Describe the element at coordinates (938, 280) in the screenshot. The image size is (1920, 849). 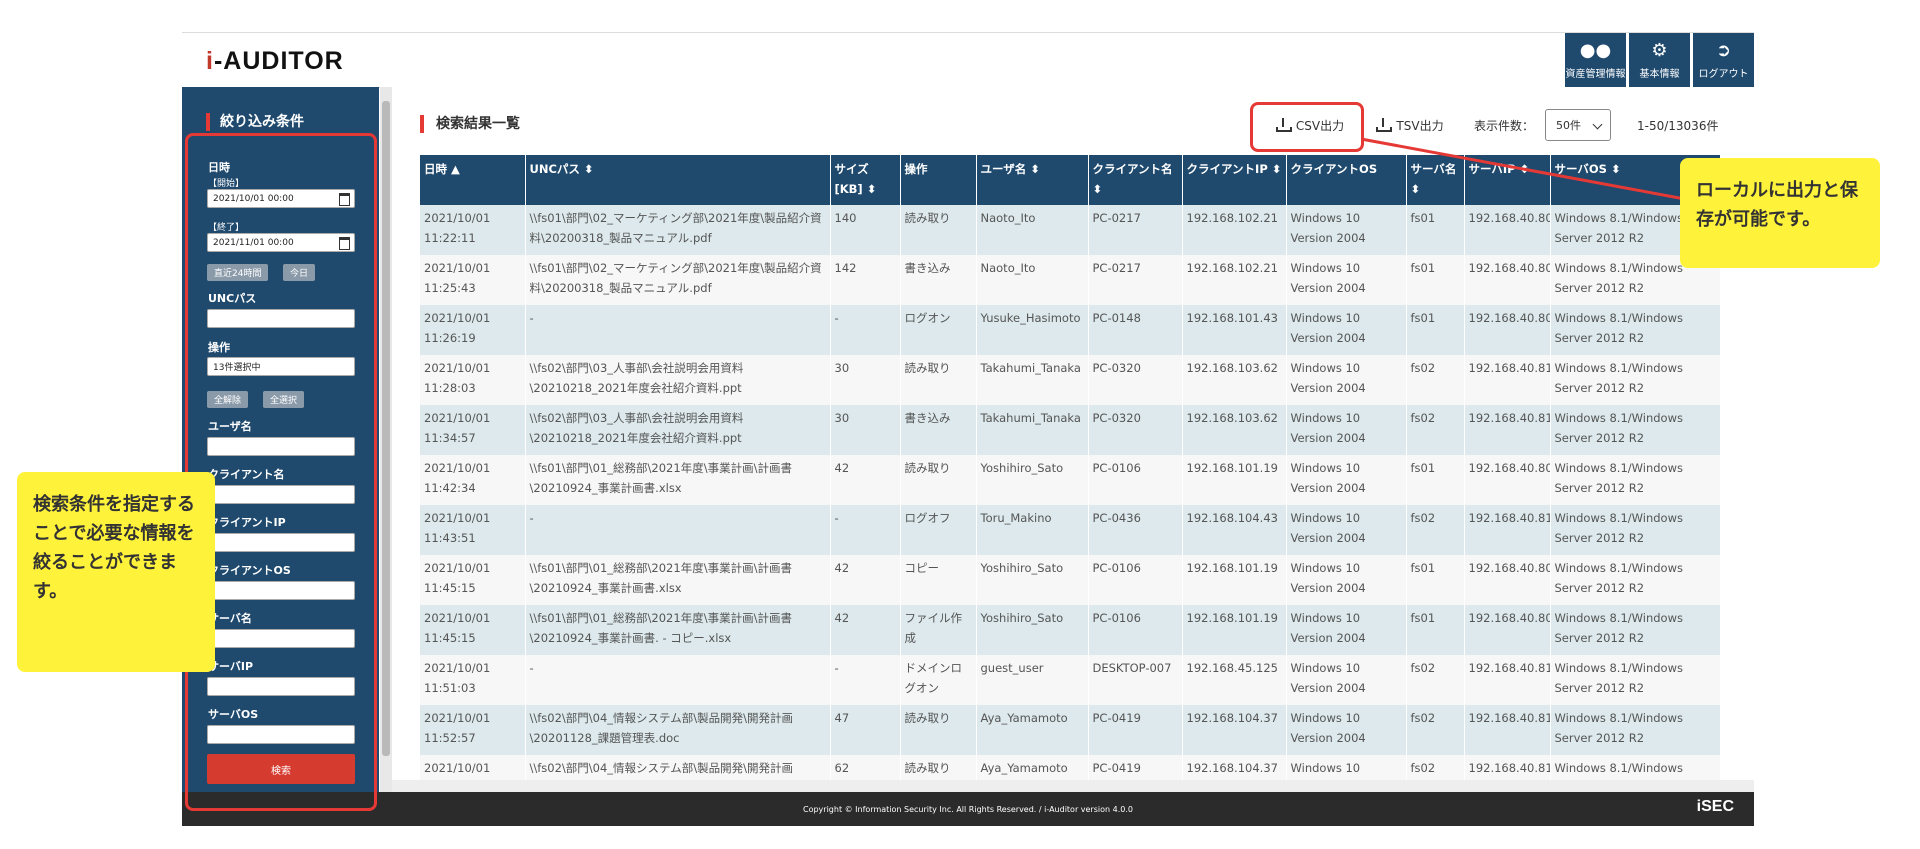
I see `table-cell: 書き込み` at that location.